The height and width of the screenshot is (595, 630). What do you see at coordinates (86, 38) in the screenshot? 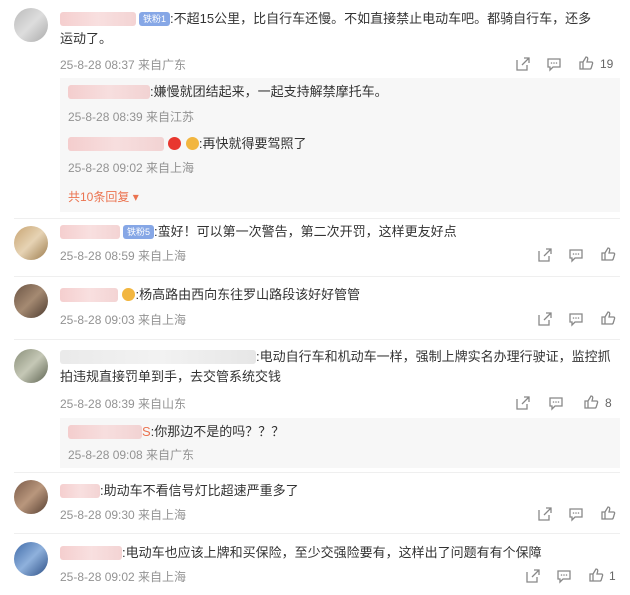
I see `comment-text-cont: 运动了。` at bounding box center [86, 38].